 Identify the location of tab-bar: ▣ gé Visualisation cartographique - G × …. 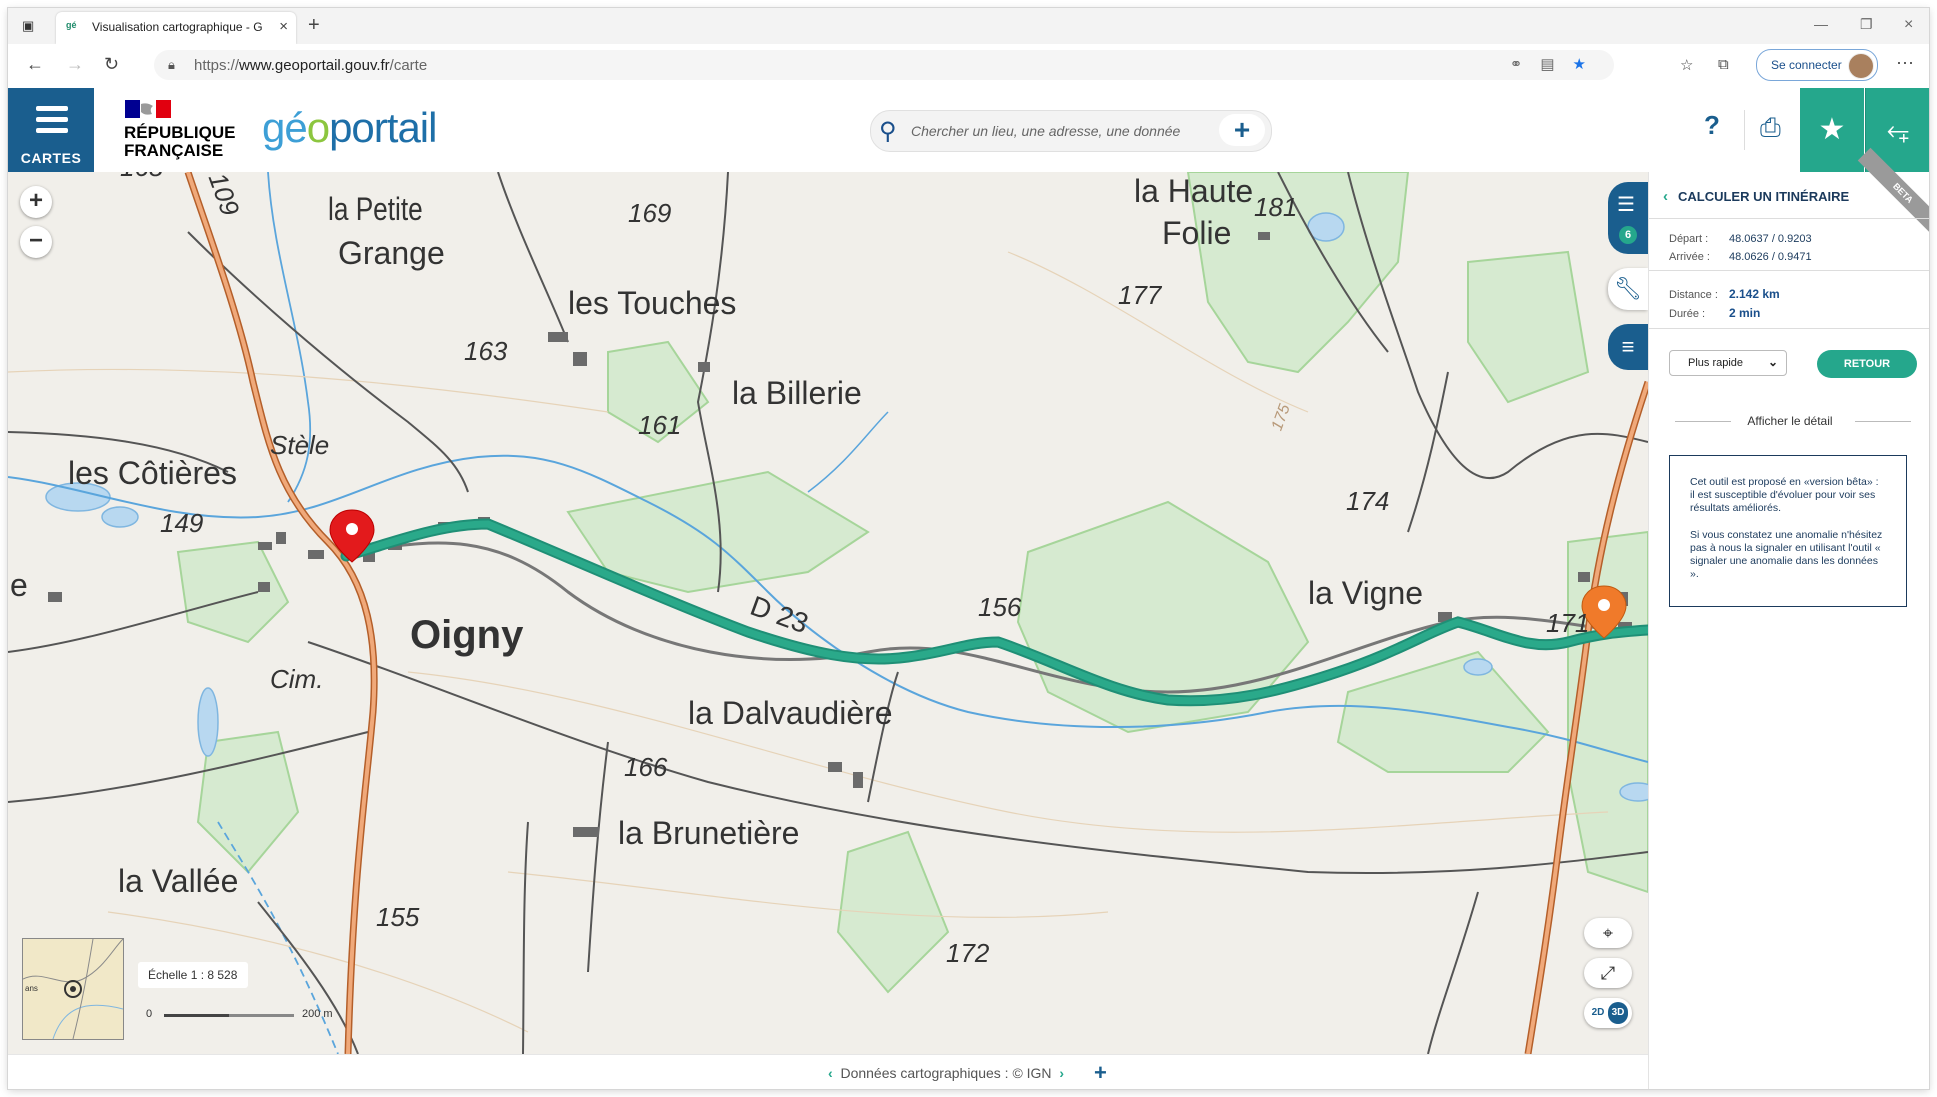
(968, 26).